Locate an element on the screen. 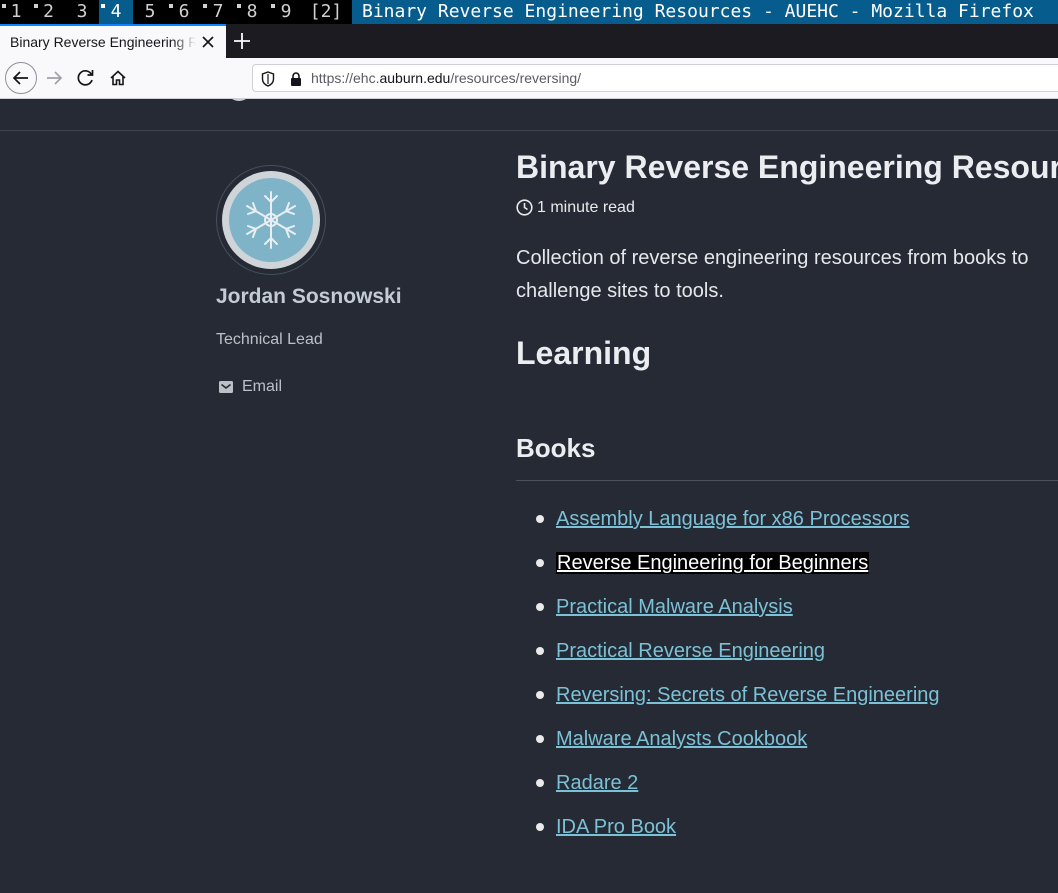 Image resolution: width=1058 pixels, height=893 pixels. author-name: Jordan Sosnowski is located at coordinates (309, 296).